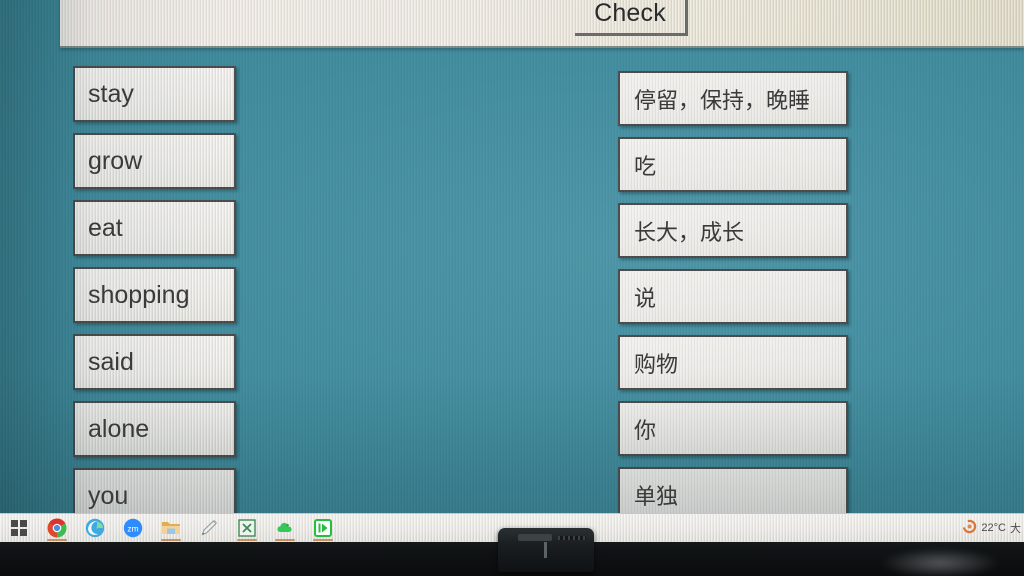 The image size is (1024, 576). I want to click on file-explorer-icon, so click(171, 528).